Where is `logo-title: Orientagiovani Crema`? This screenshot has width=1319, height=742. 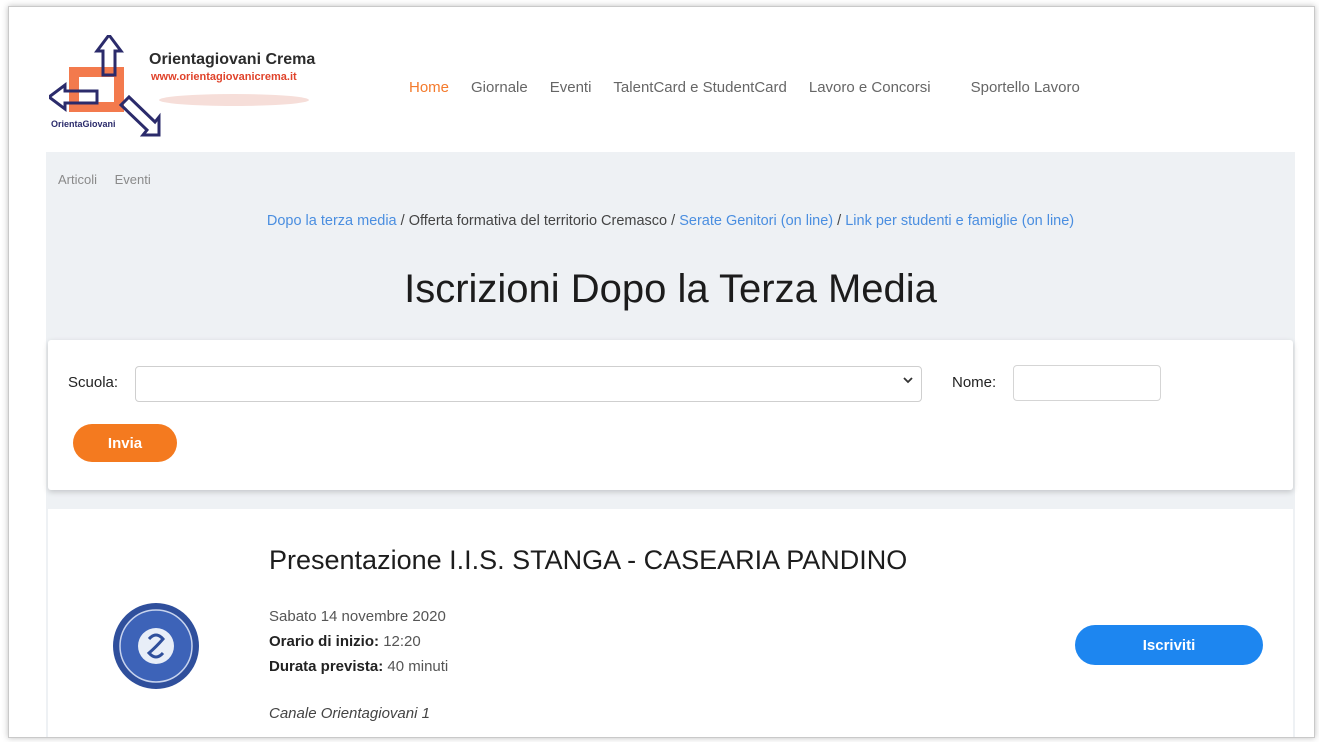
logo-title: Orientagiovani Crema is located at coordinates (232, 60).